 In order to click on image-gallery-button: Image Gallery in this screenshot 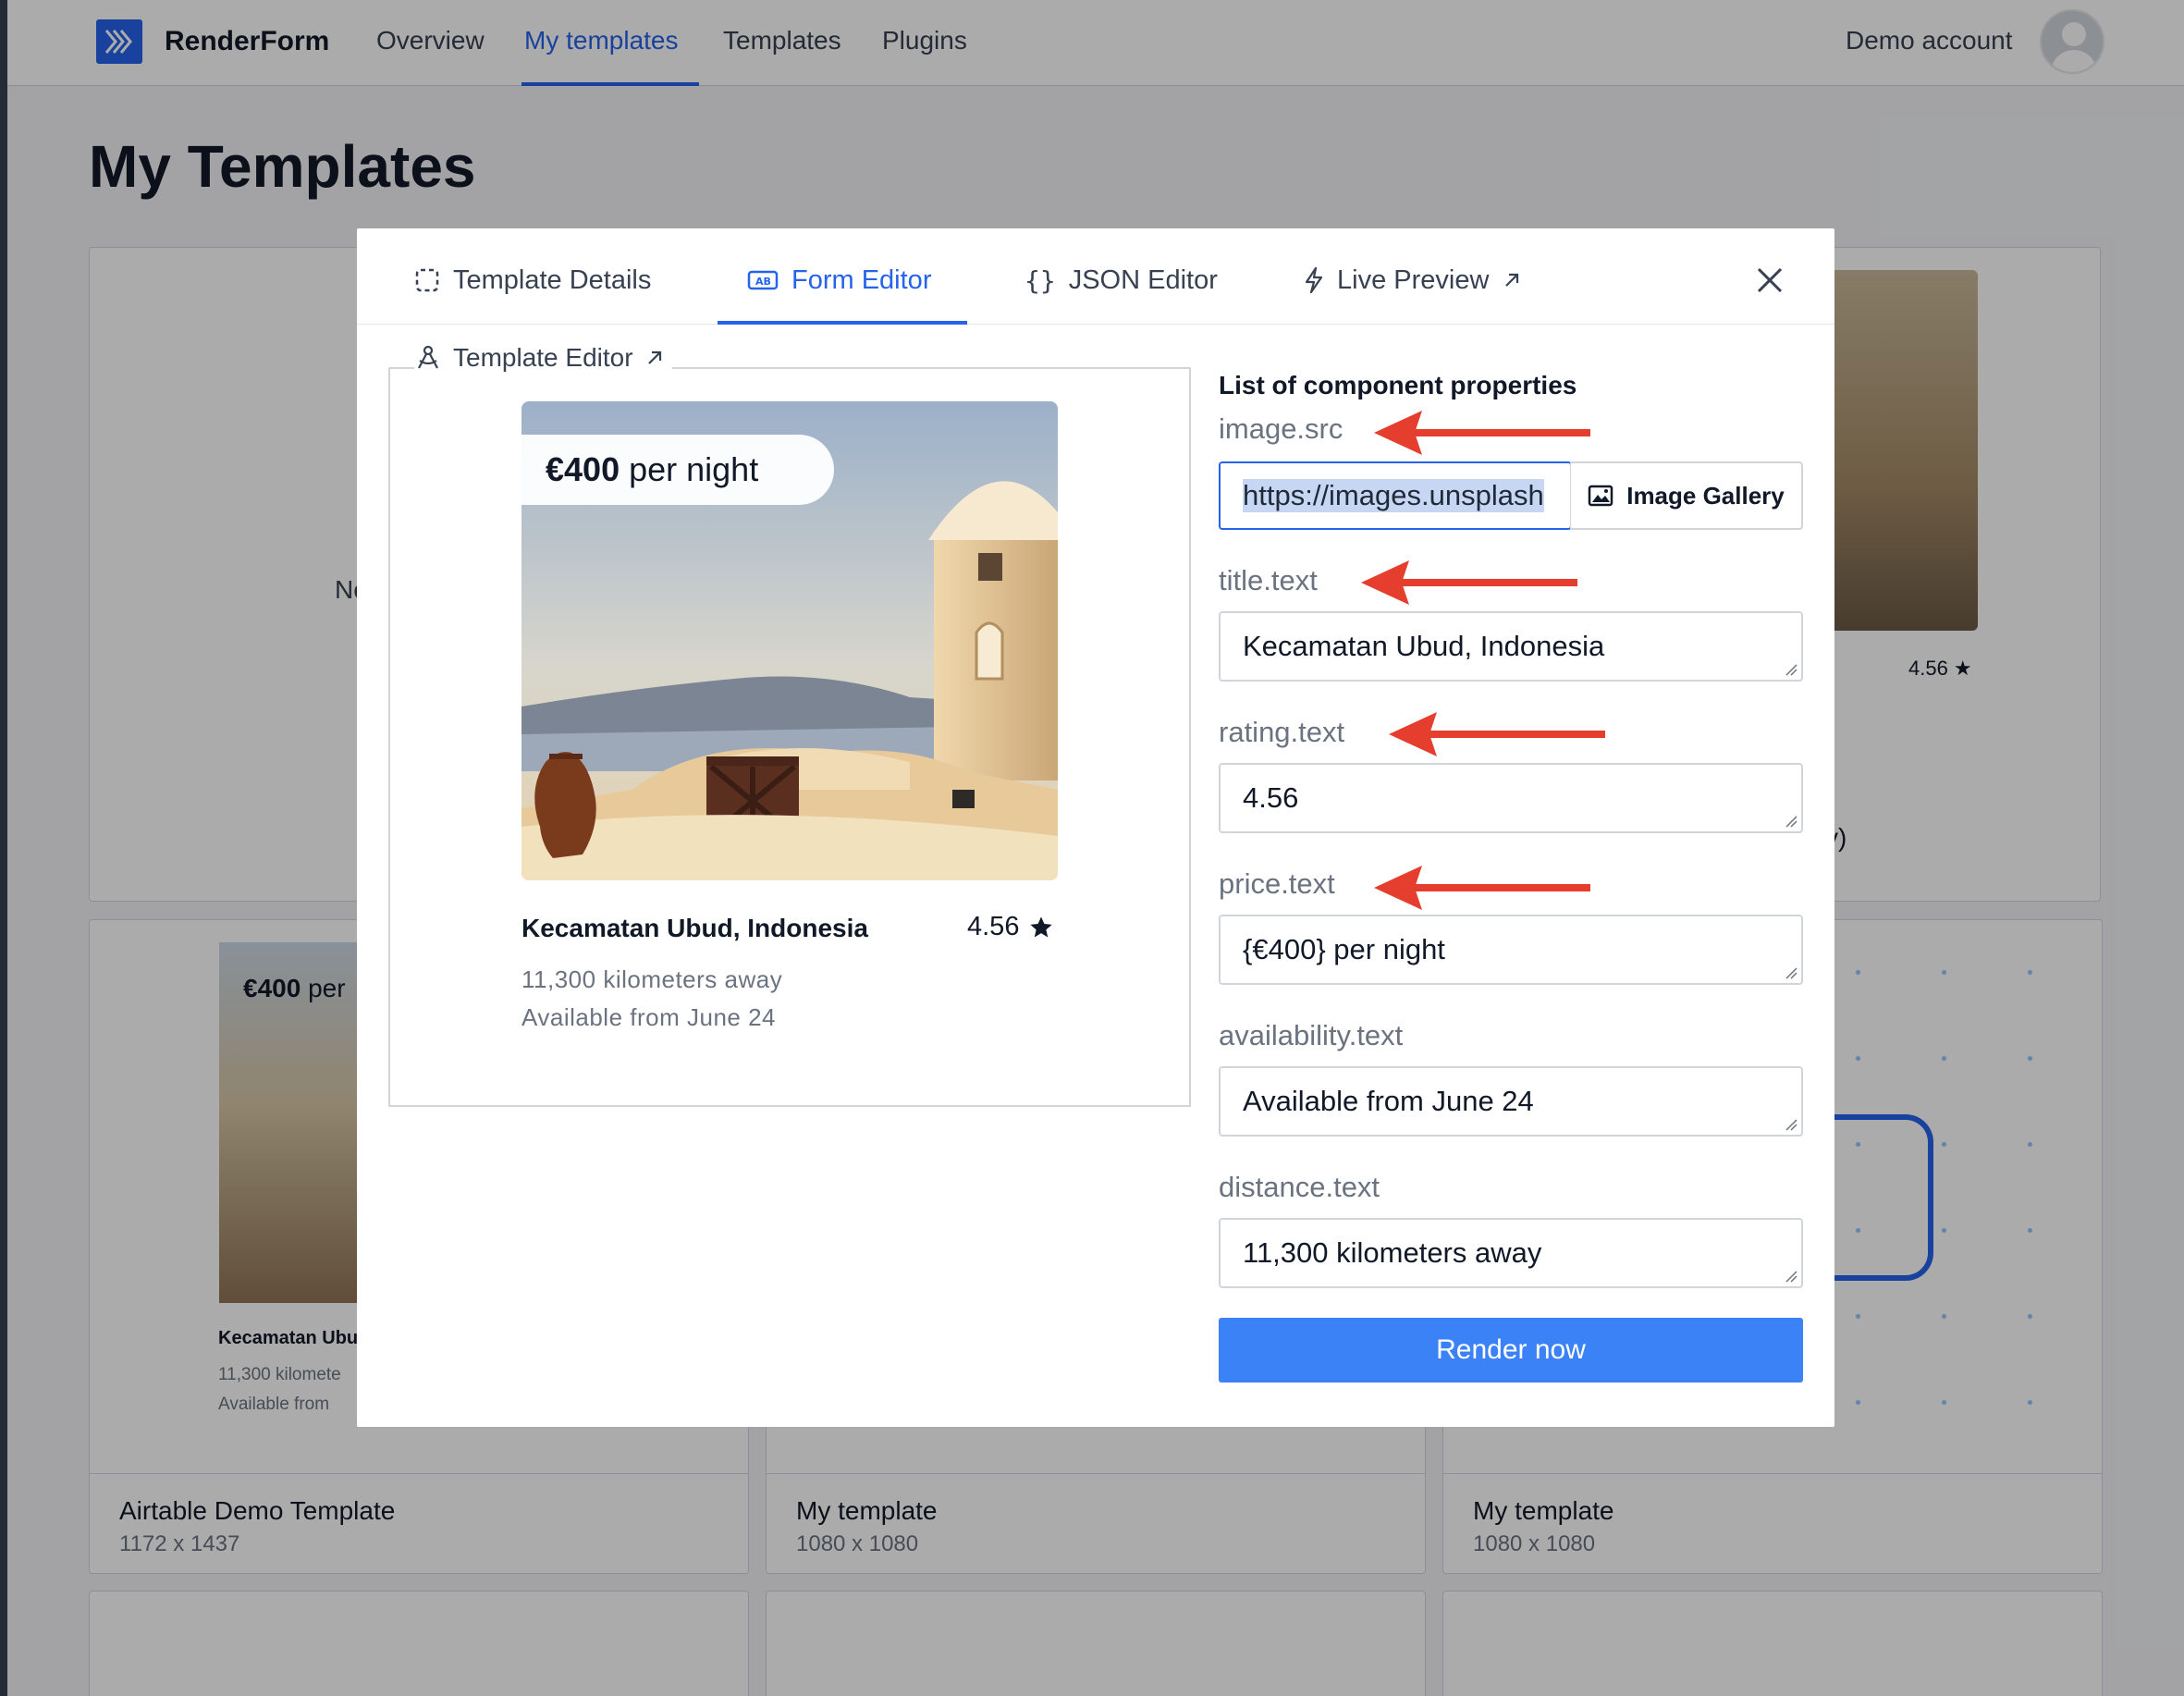, I will do `click(1686, 495)`.